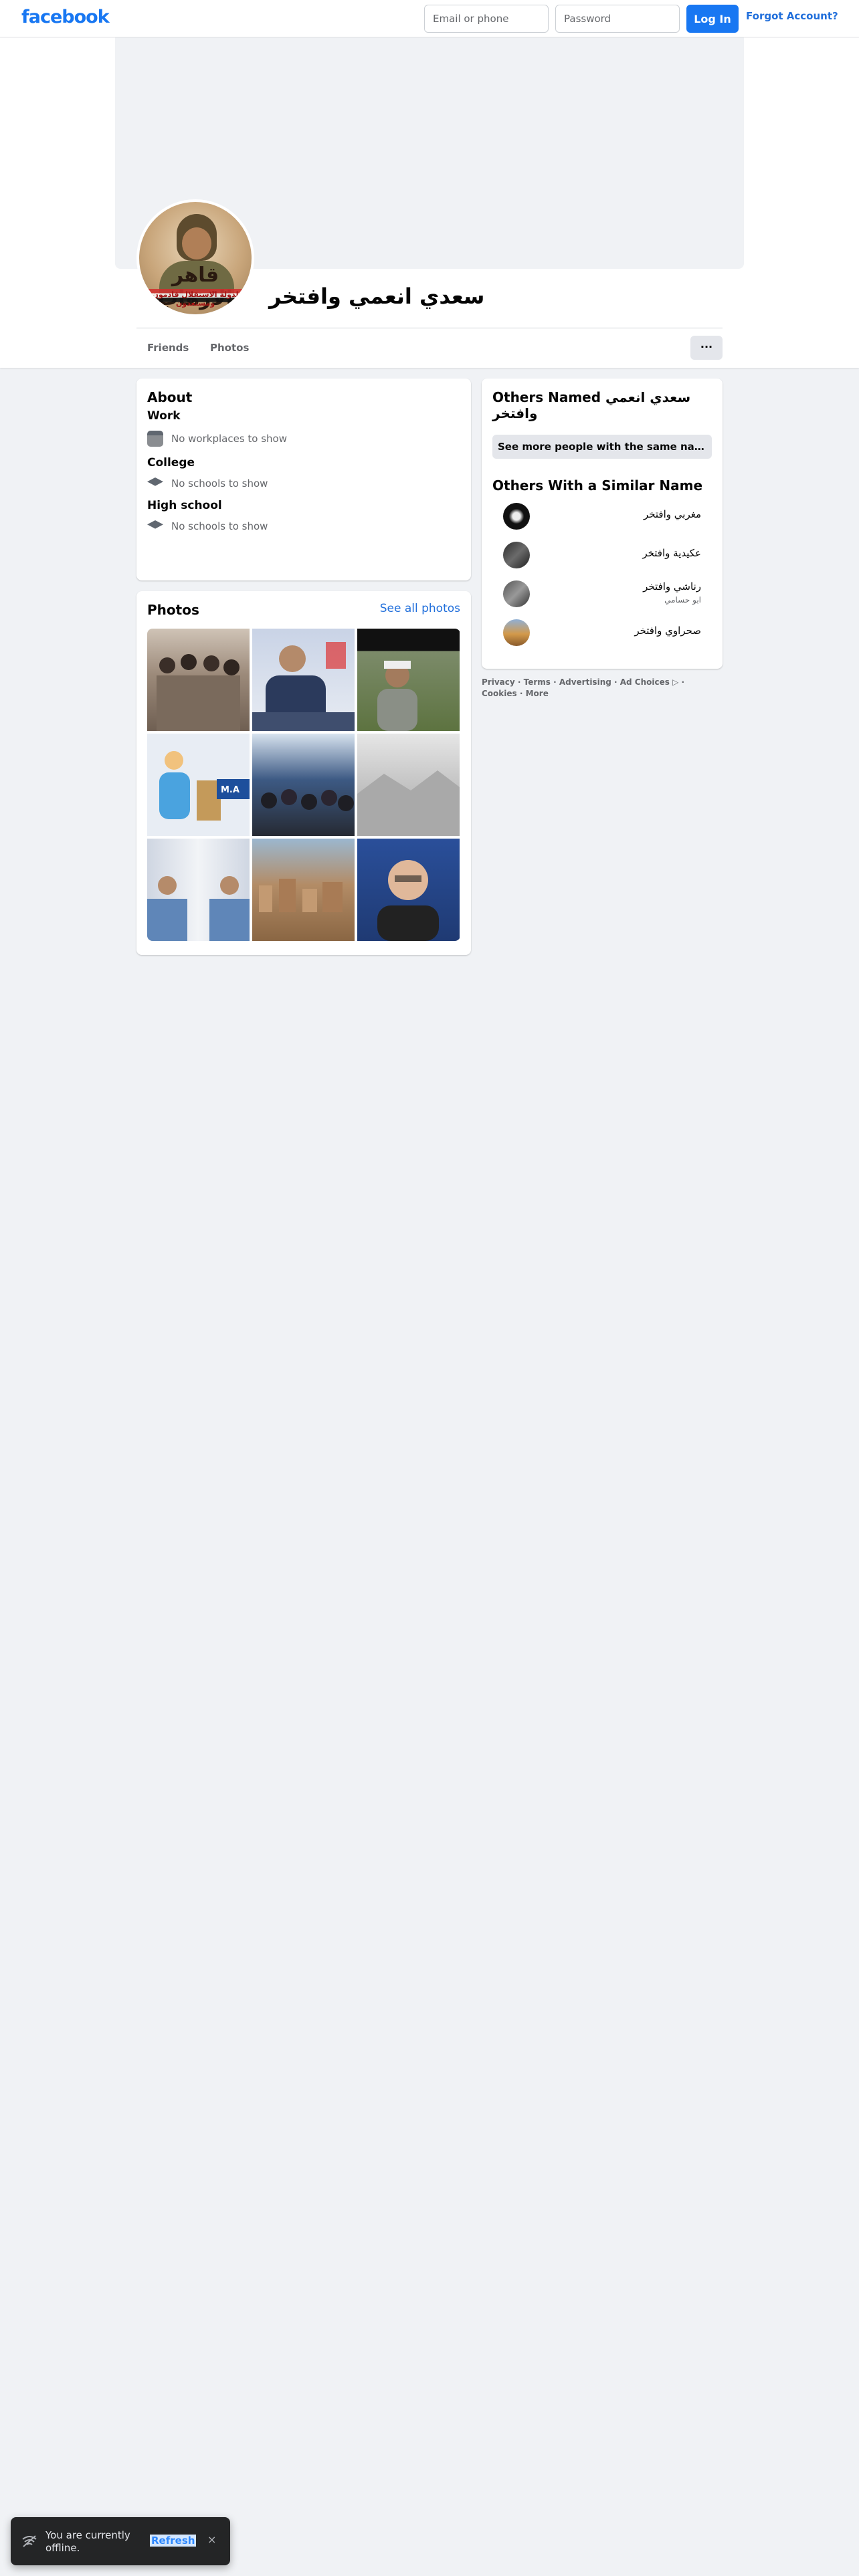 The width and height of the screenshot is (859, 2576). Describe the element at coordinates (229, 439) in the screenshot. I see `work-text: No workplaces to show` at that location.